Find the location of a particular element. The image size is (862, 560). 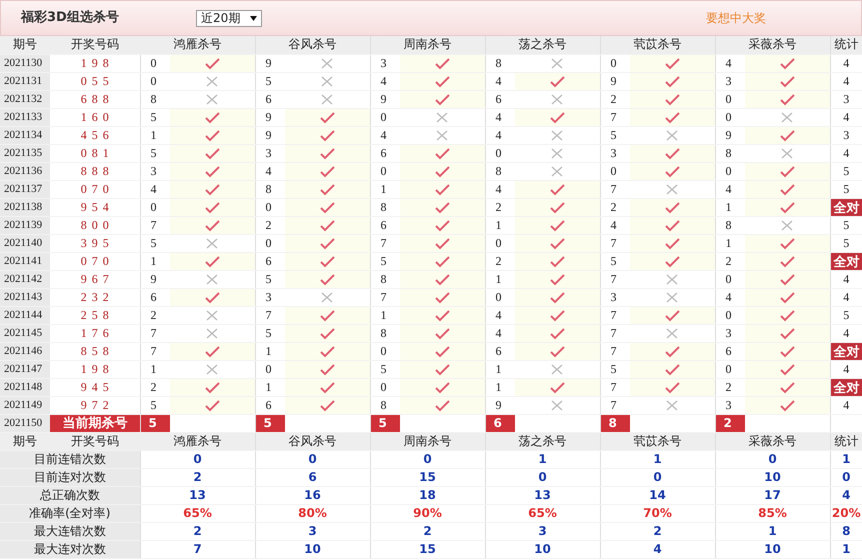

draw-numbers: 8 8 8 is located at coordinates (95, 171).